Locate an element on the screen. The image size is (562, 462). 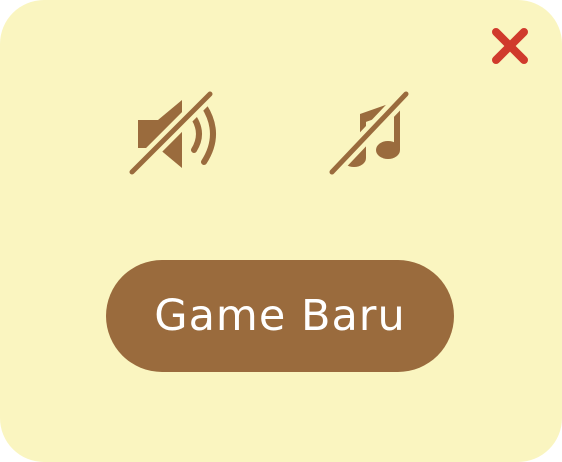
music-toggle-button is located at coordinates (372, 134).